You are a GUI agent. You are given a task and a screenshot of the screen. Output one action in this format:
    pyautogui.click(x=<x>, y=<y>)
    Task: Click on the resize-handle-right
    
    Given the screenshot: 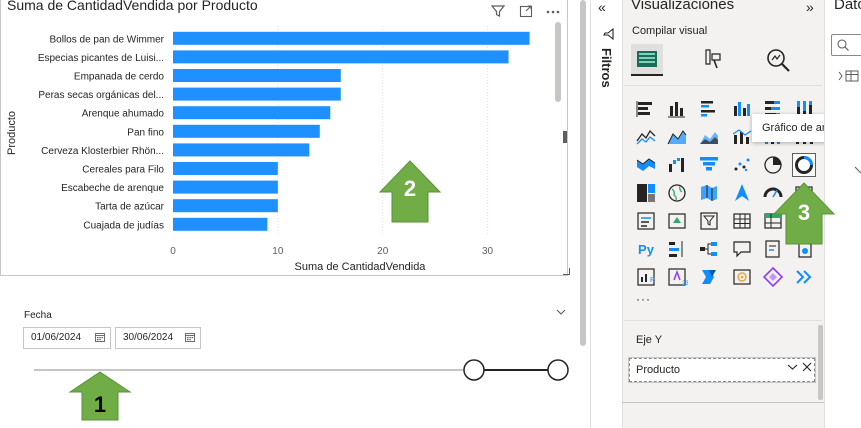 What is the action you would take?
    pyautogui.click(x=565, y=137)
    